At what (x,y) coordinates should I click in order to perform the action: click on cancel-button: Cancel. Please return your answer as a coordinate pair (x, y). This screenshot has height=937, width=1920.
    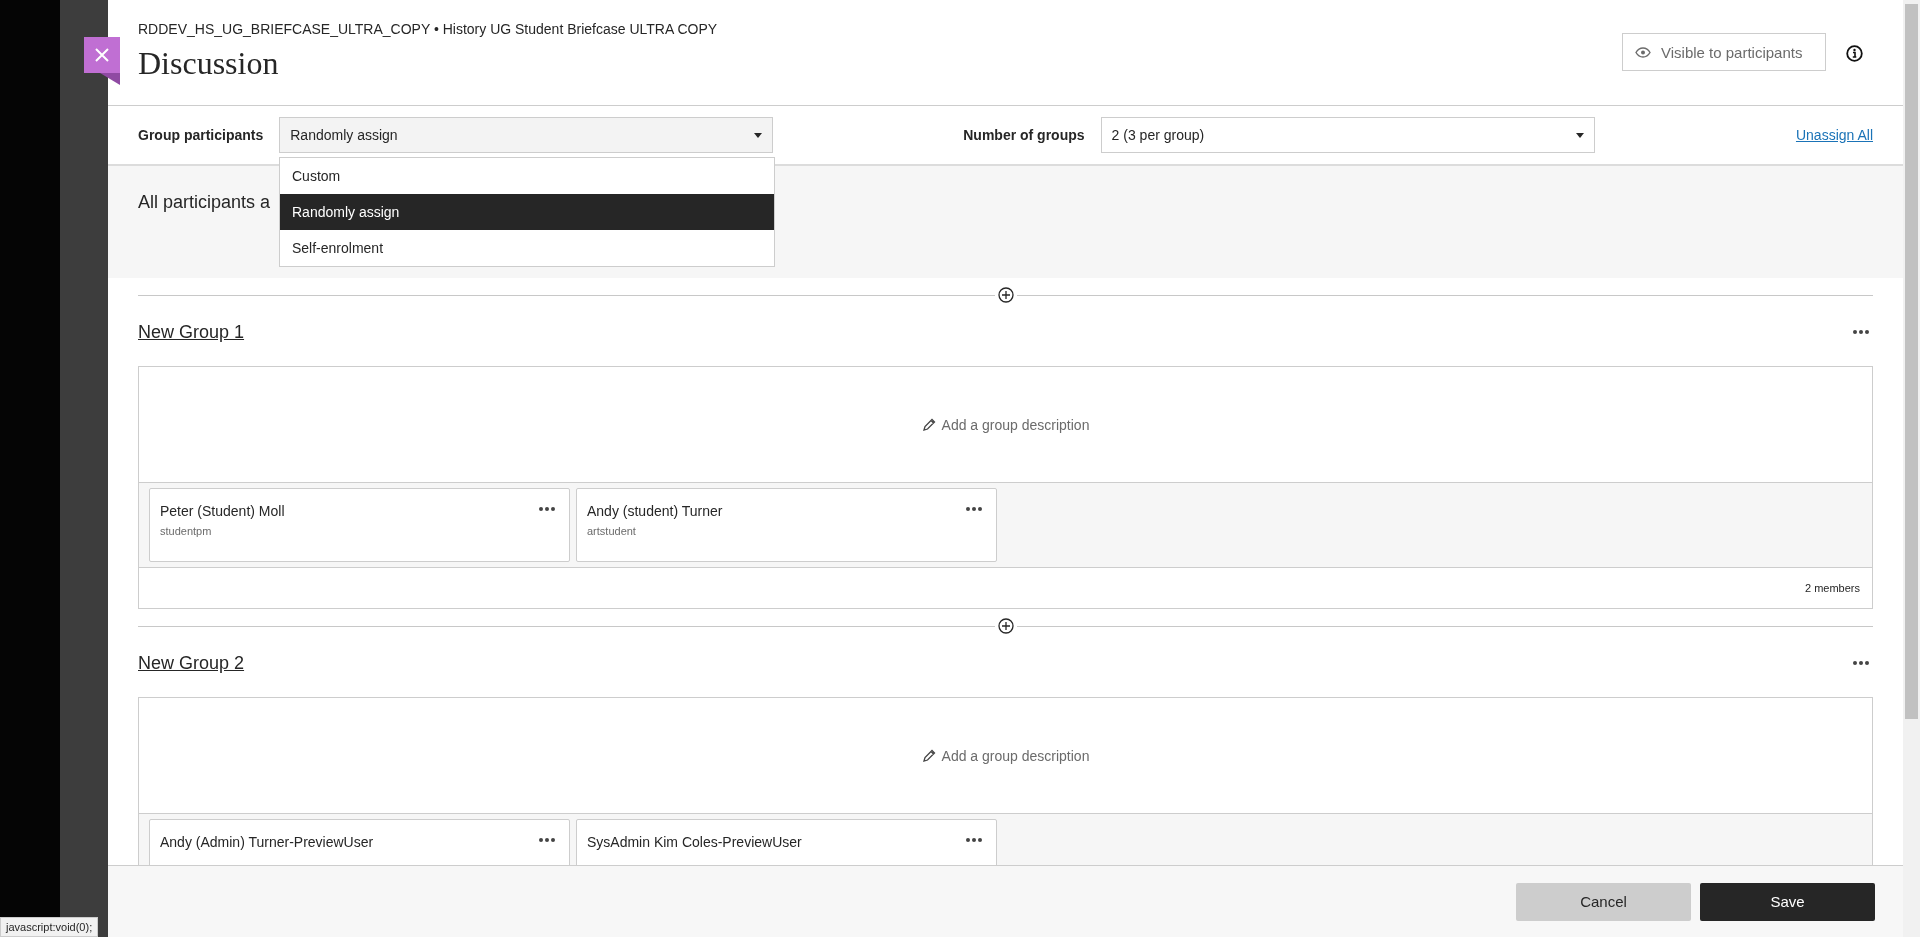
    Looking at the image, I should click on (1603, 901).